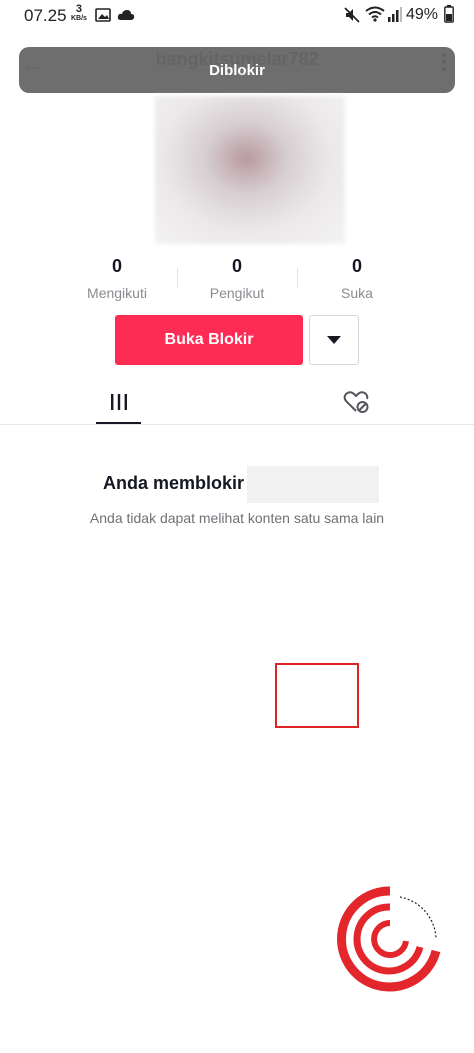  Describe the element at coordinates (103, 17) in the screenshot. I see `image-icon` at that location.